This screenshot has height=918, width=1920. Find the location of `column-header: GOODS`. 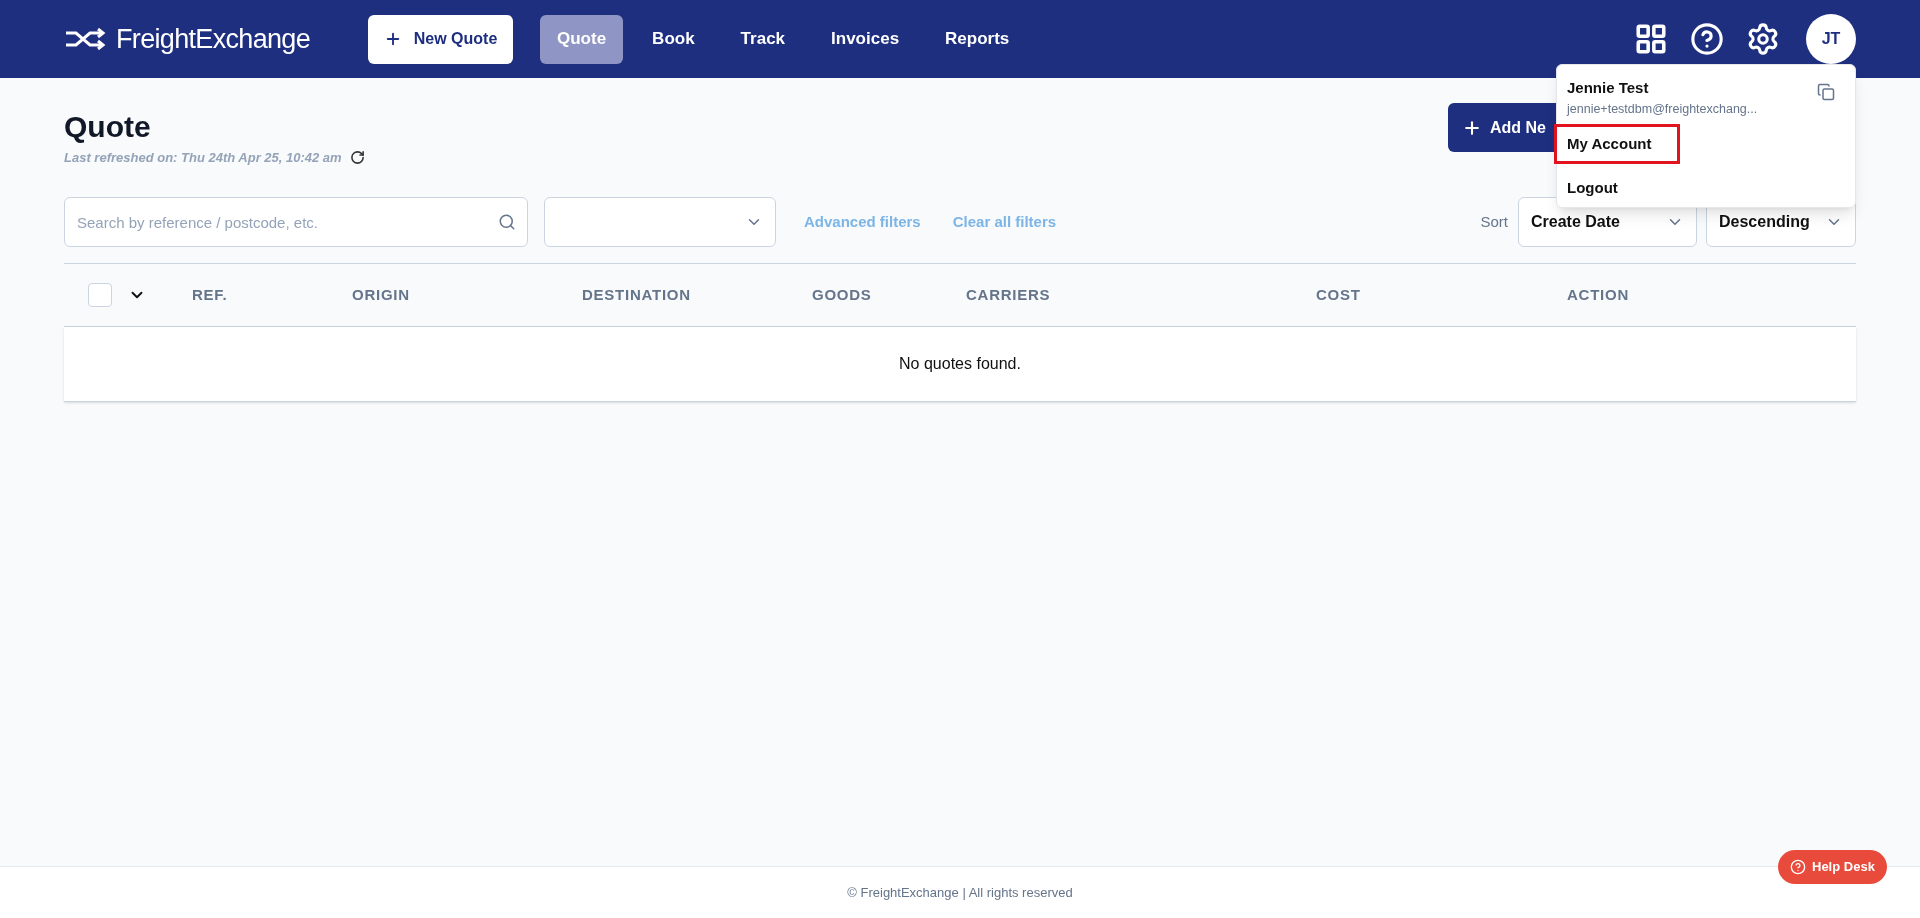

column-header: GOODS is located at coordinates (842, 294).